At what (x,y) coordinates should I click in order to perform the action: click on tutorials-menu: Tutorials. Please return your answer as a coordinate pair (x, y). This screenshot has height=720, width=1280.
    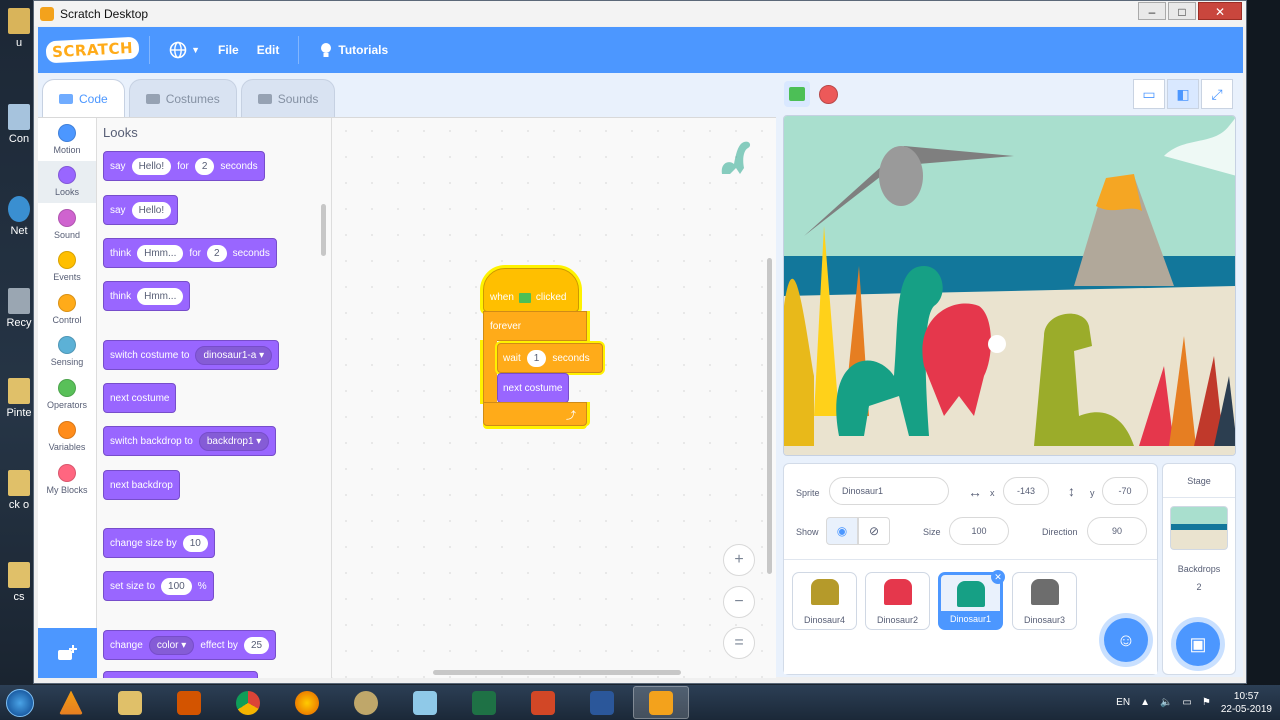
    Looking at the image, I should click on (353, 50).